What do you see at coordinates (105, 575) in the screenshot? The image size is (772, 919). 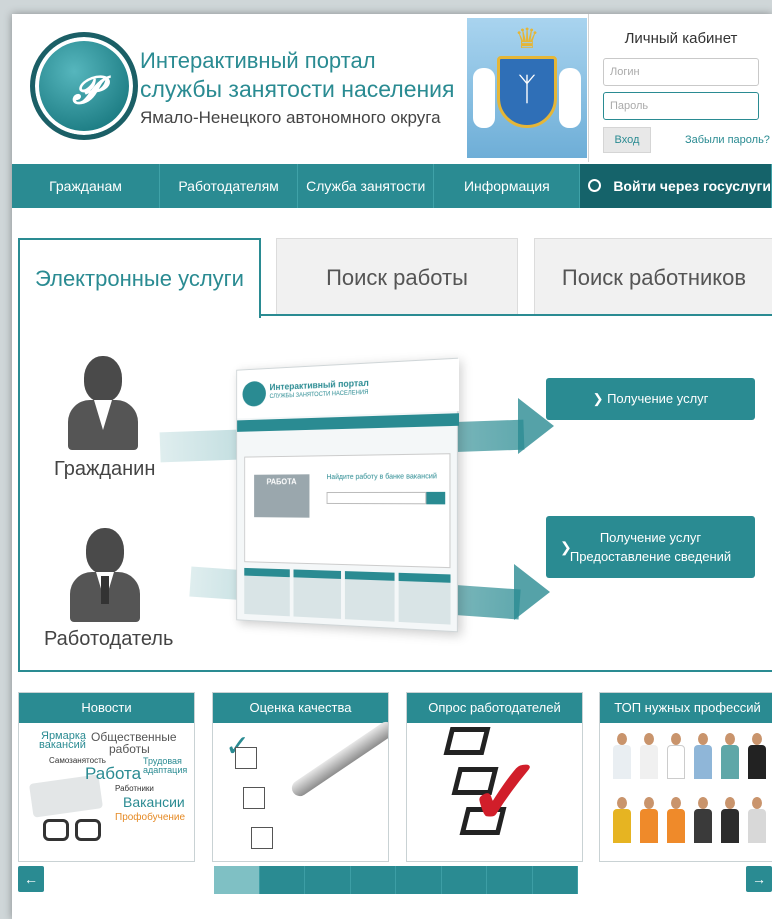 I see `employer-icon` at bounding box center [105, 575].